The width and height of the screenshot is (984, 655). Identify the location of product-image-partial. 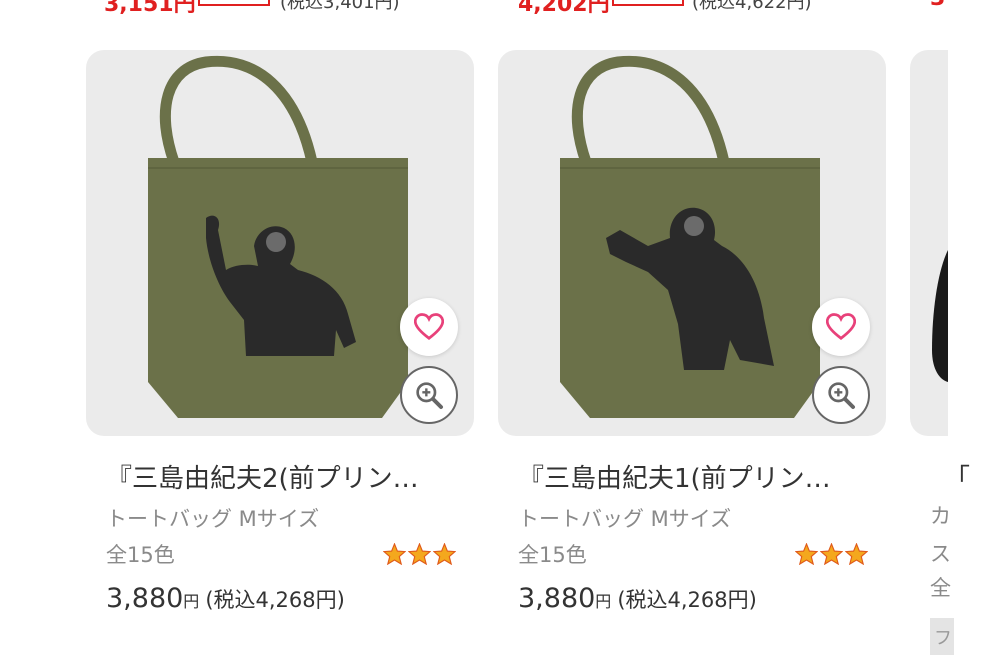
(929, 243).